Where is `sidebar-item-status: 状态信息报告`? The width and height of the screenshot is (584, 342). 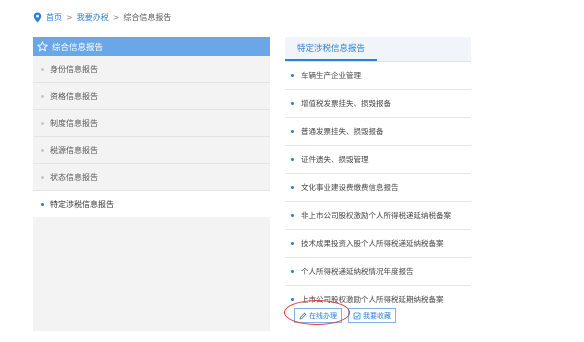 sidebar-item-status: 状态信息报告 is located at coordinates (151, 177).